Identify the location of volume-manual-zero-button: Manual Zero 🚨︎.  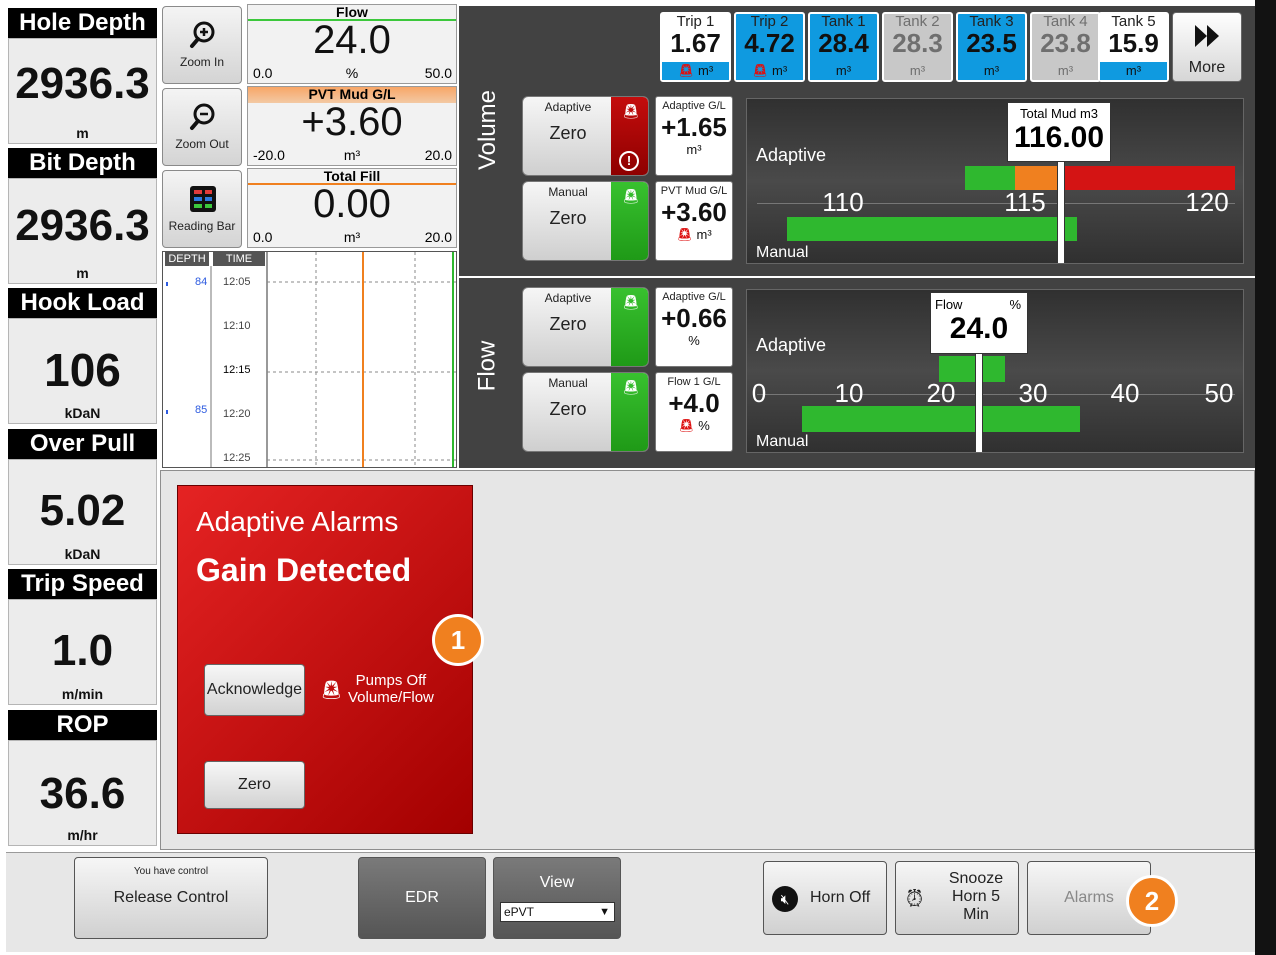
(585, 221).